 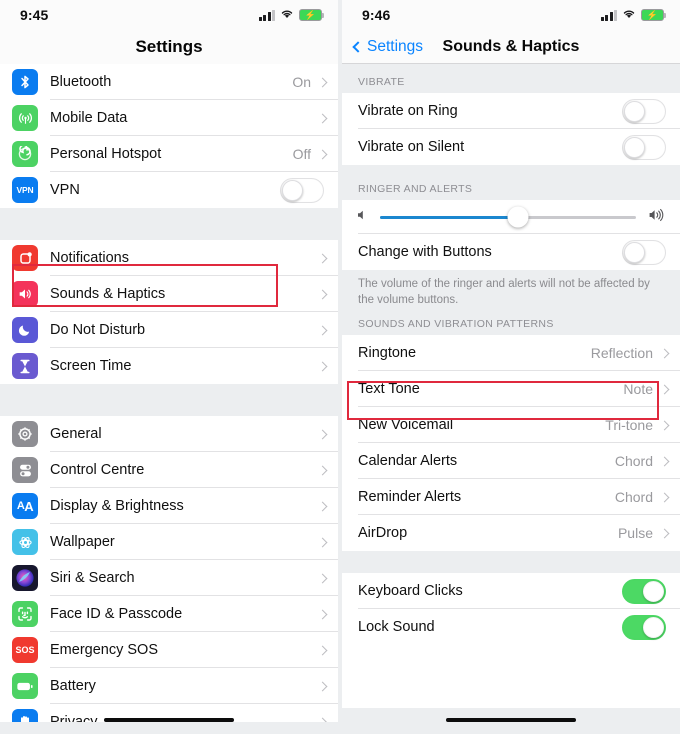 What do you see at coordinates (638, 389) in the screenshot?
I see `row-value: Note` at bounding box center [638, 389].